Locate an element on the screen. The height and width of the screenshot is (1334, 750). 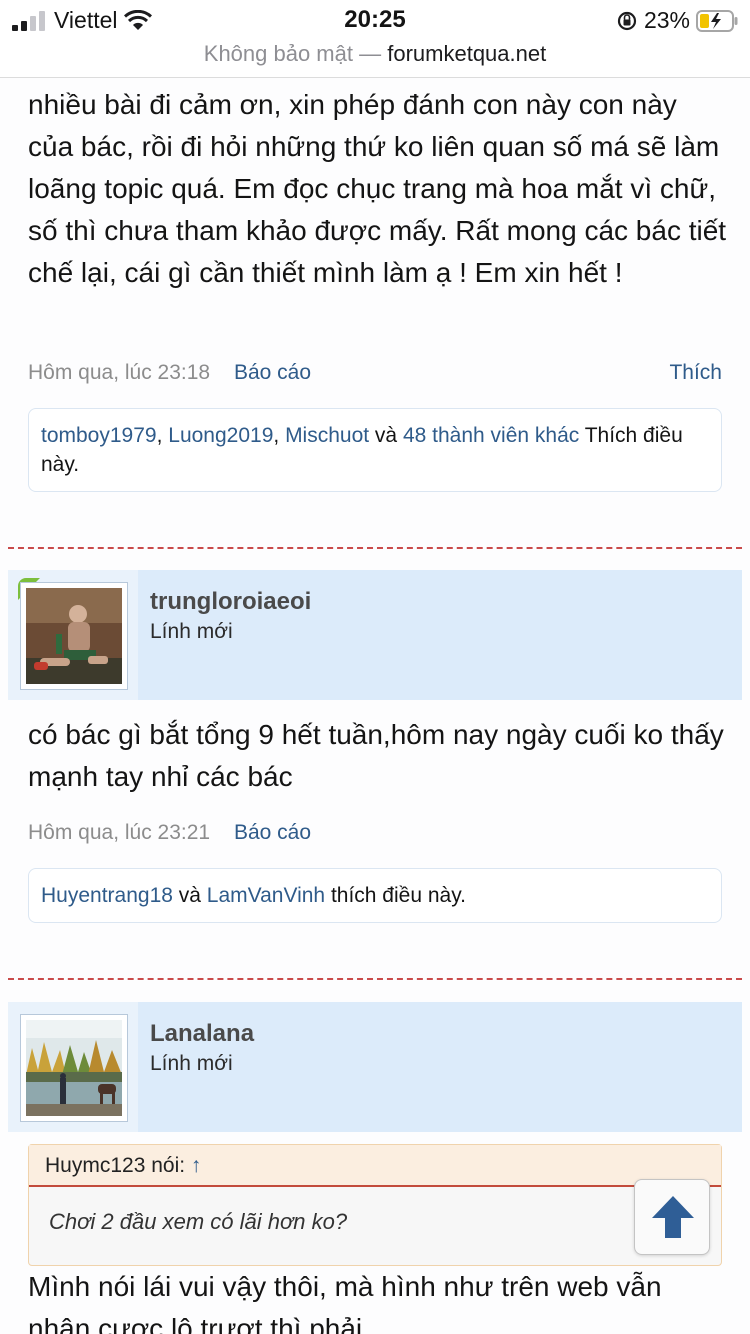
liker-link: Luong2019 is located at coordinates (220, 435).